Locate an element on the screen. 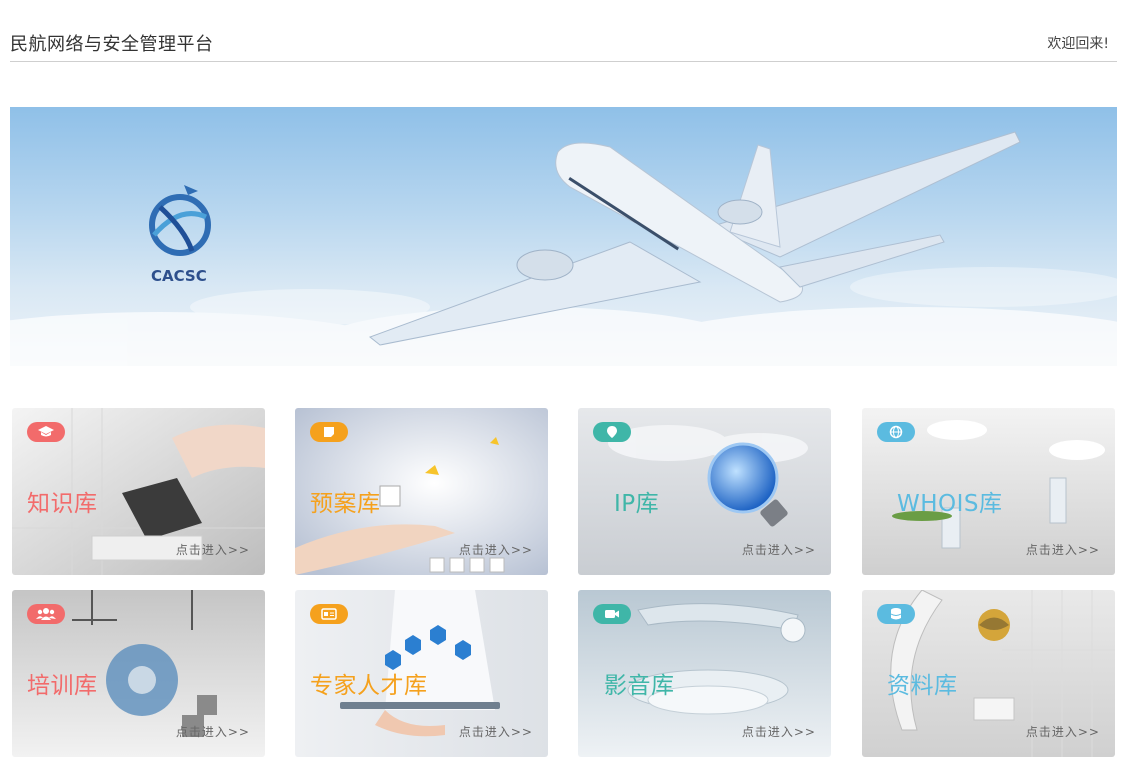 The image size is (1142, 771). id-card-icon is located at coordinates (329, 614).